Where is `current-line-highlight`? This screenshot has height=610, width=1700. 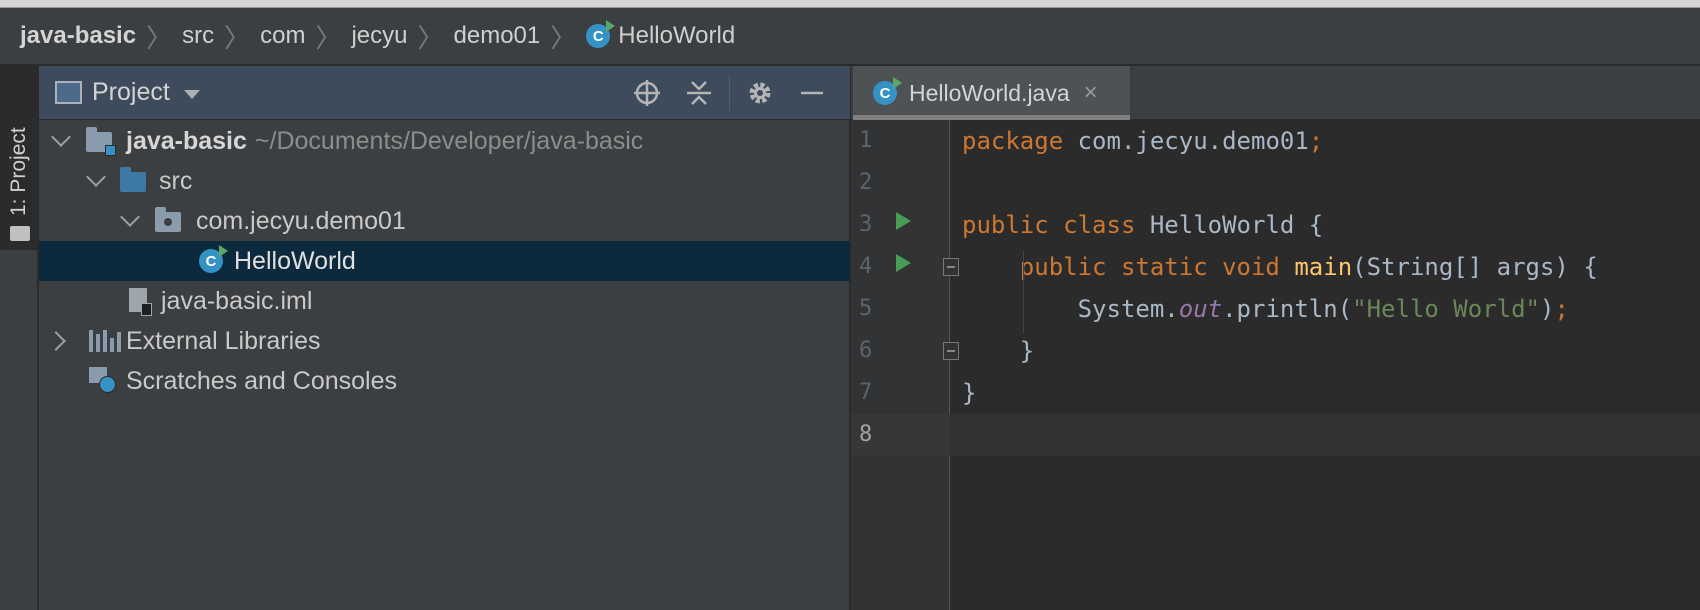 current-line-highlight is located at coordinates (1275, 435).